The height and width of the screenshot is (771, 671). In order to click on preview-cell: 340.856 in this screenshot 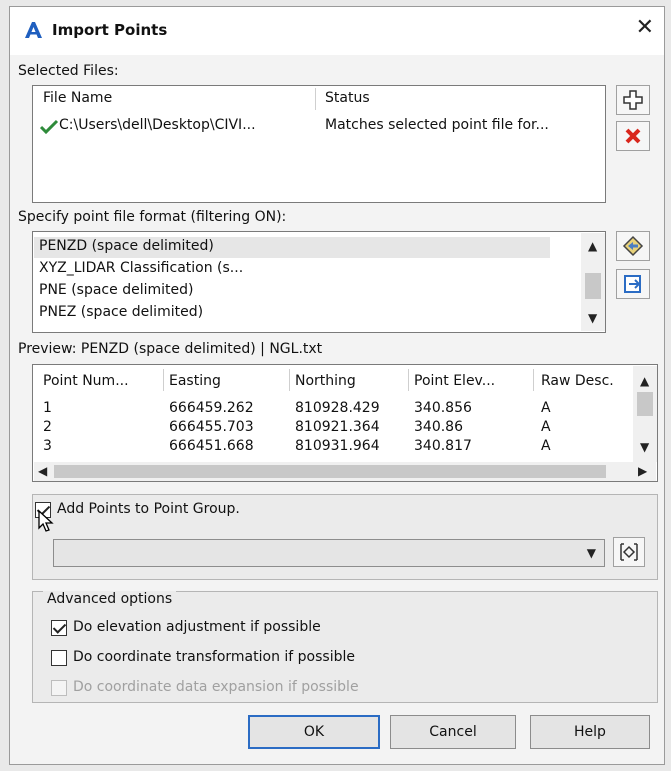, I will do `click(443, 408)`.